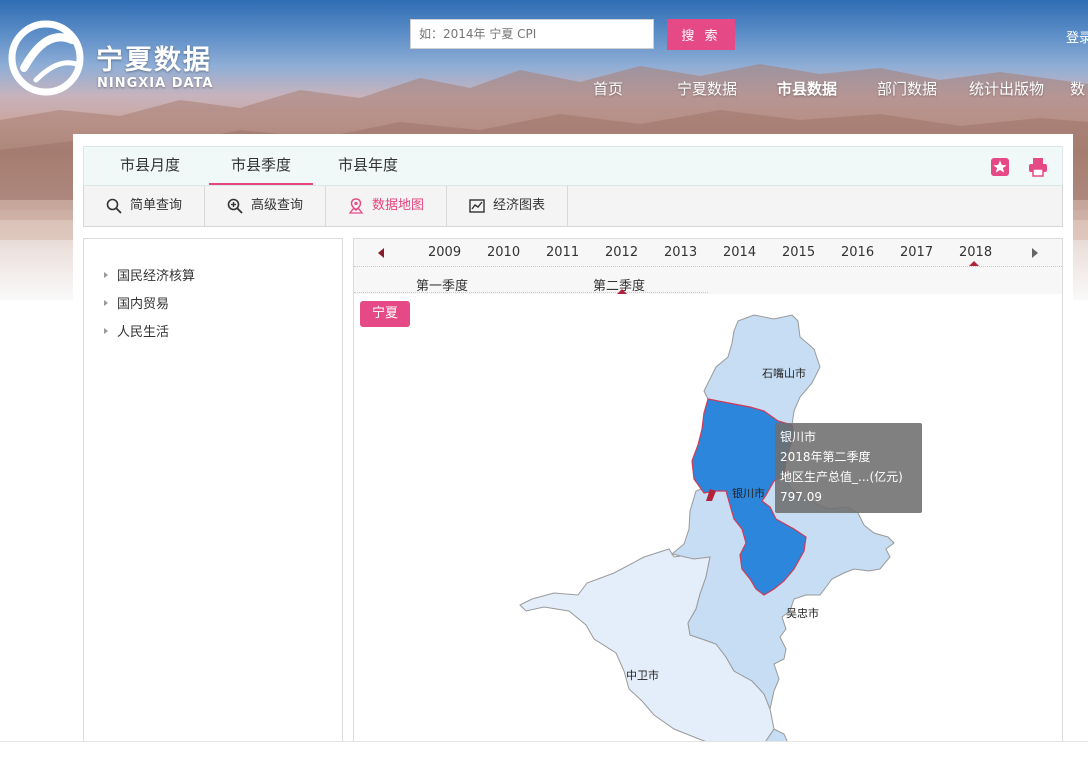  Describe the element at coordinates (154, 60) in the screenshot. I see `logo-title: 宁夏数据` at that location.